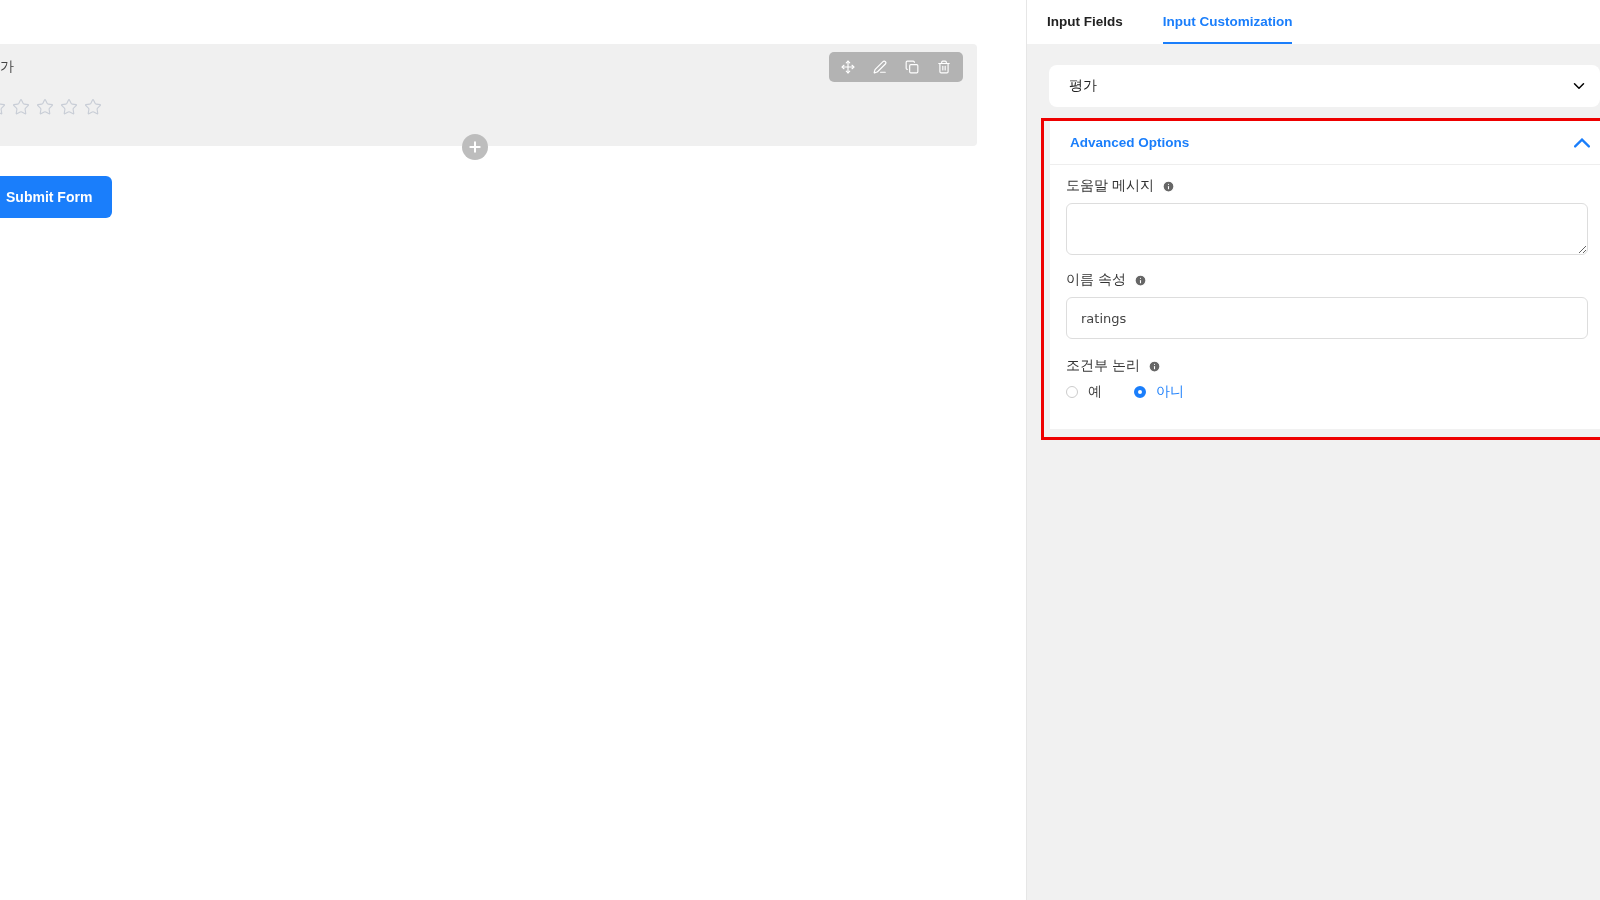 This screenshot has height=900, width=1600. I want to click on tab: Input Customization, so click(1227, 22).